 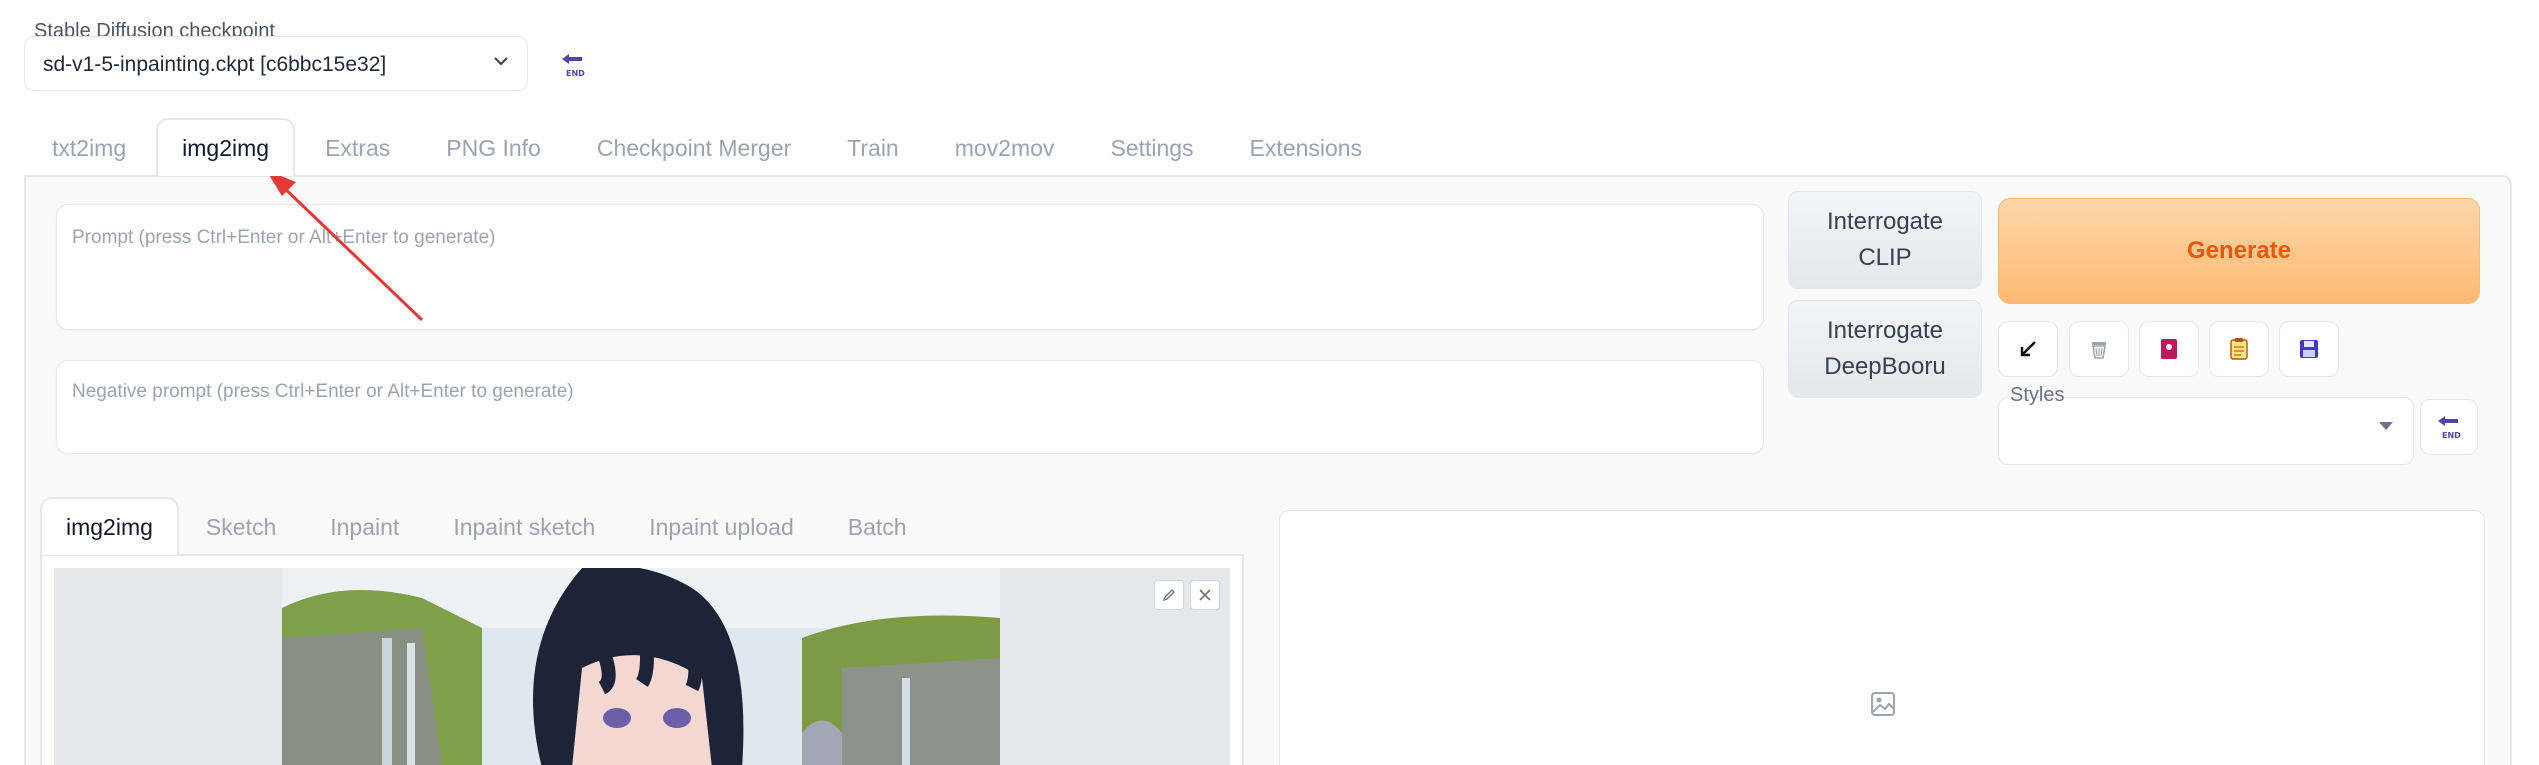 What do you see at coordinates (2386, 426) in the screenshot?
I see `caret-down-icon` at bounding box center [2386, 426].